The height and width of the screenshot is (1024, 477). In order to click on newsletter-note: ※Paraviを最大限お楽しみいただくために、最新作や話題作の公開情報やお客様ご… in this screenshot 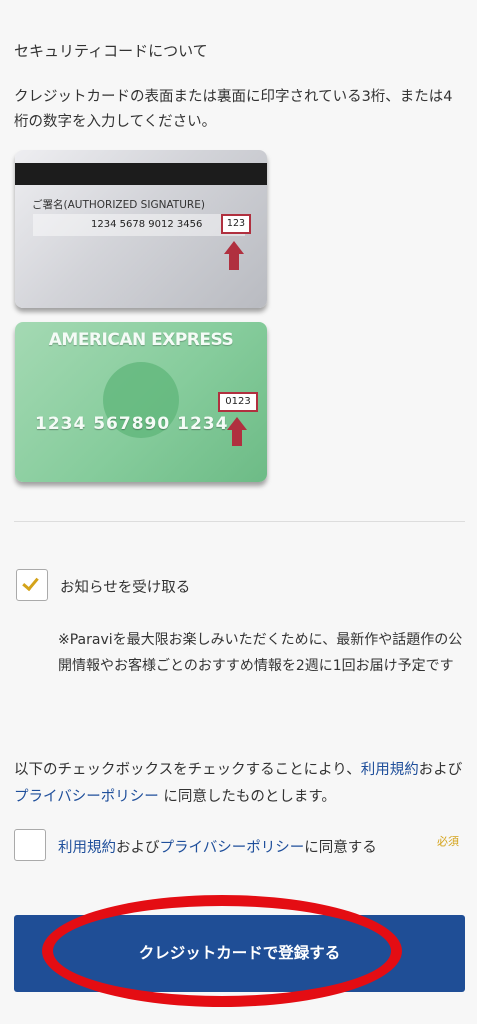, I will do `click(260, 653)`.